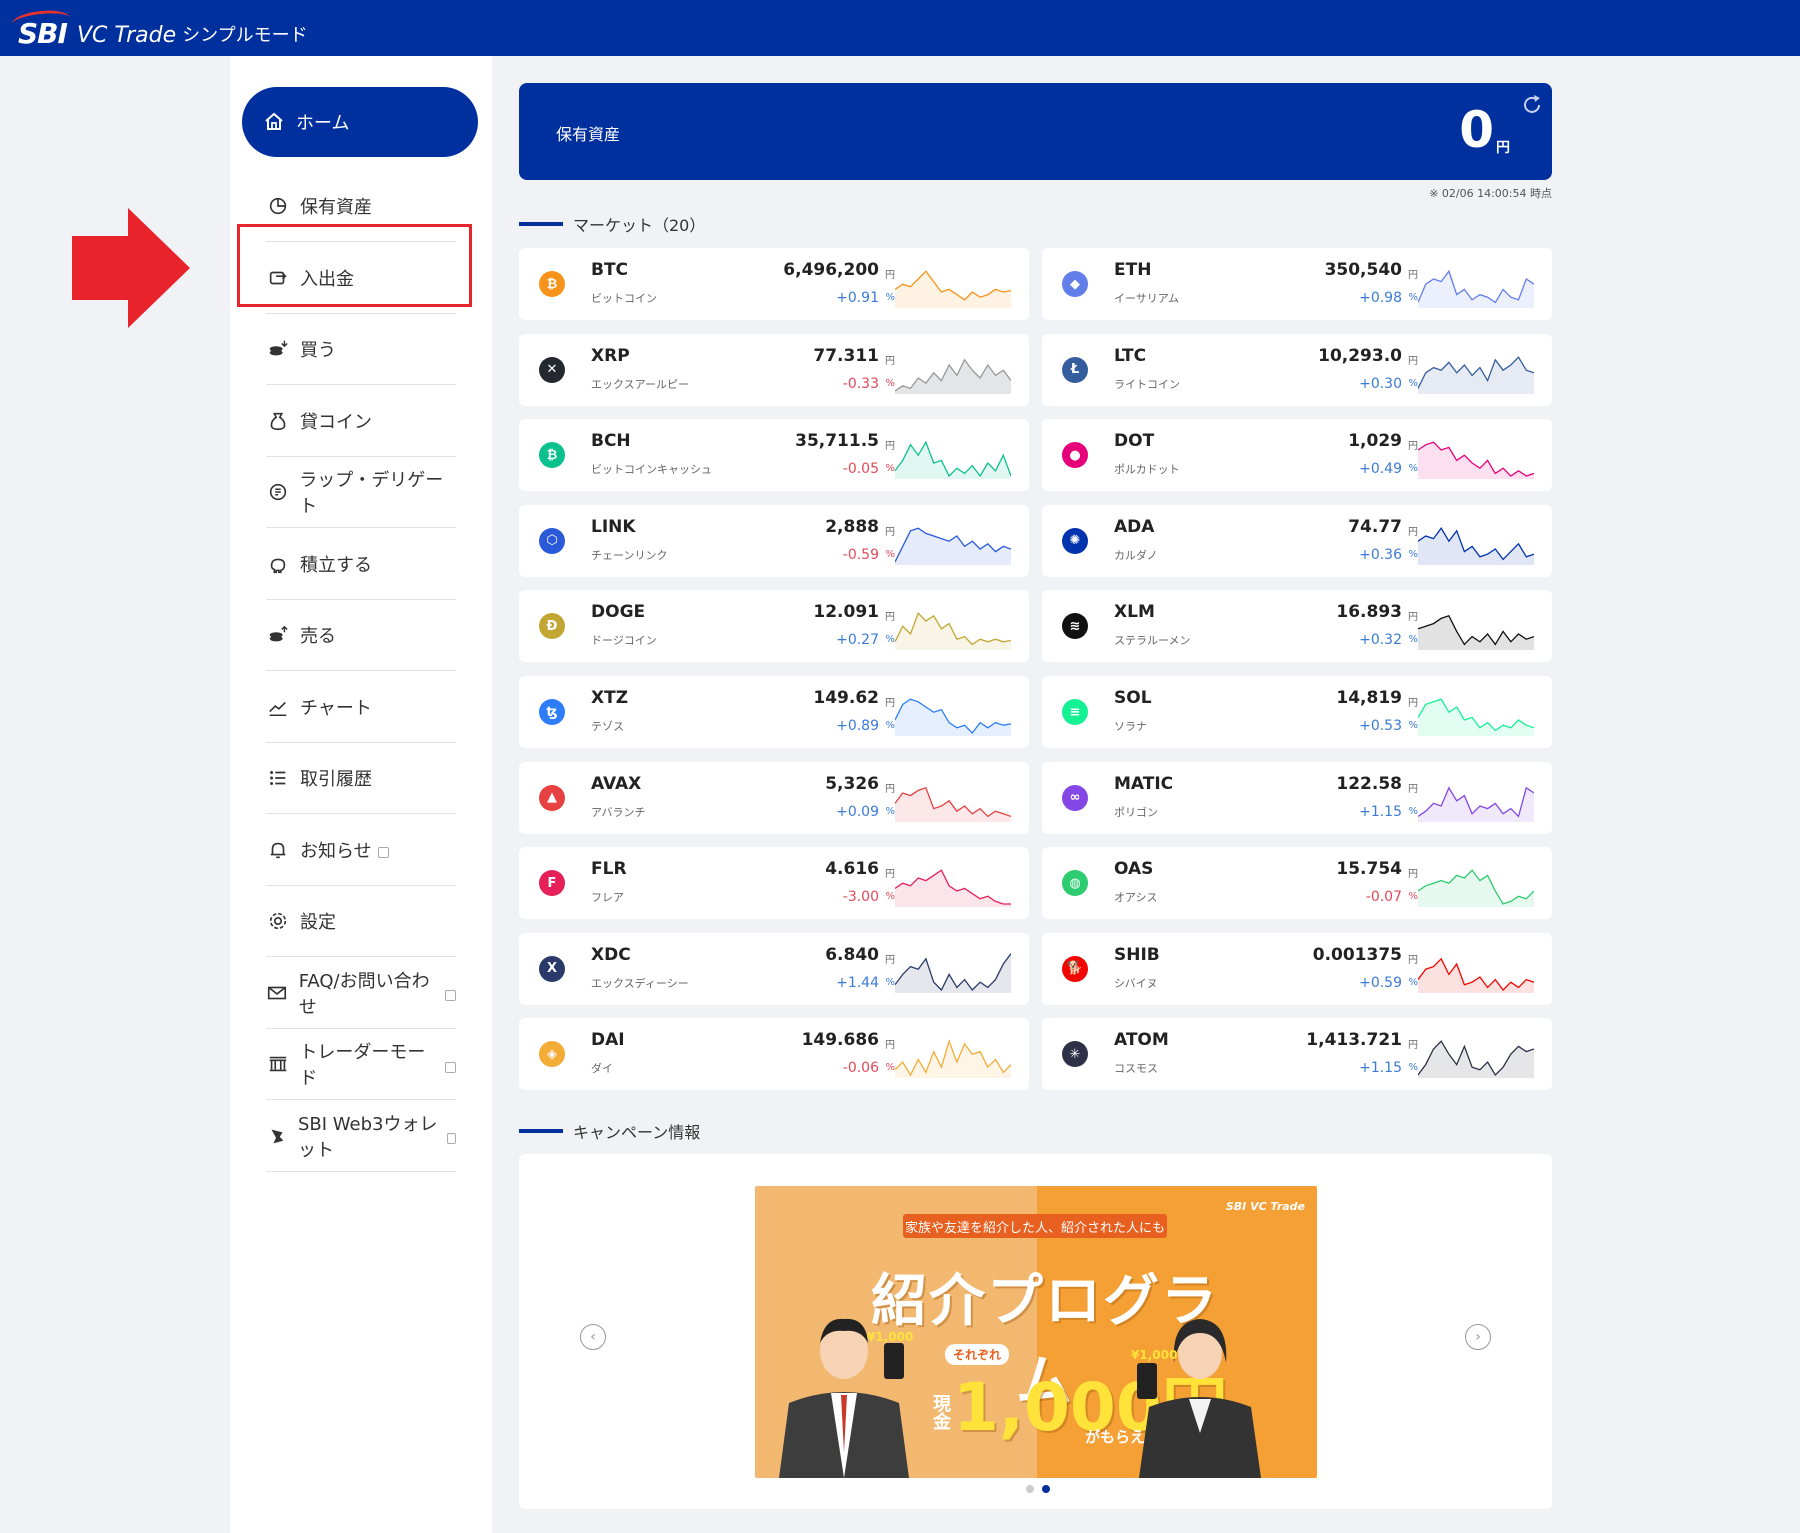 Image resolution: width=1800 pixels, height=1533 pixels. Describe the element at coordinates (860, 1068) in the screenshot. I see `coin-change: -0.06` at that location.